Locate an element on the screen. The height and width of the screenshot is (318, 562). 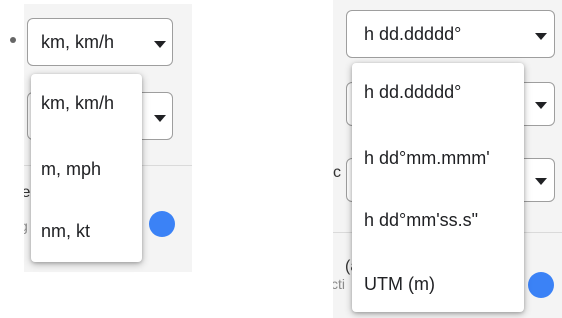
menu-item-km-kmh: km, km/h is located at coordinates (86, 103).